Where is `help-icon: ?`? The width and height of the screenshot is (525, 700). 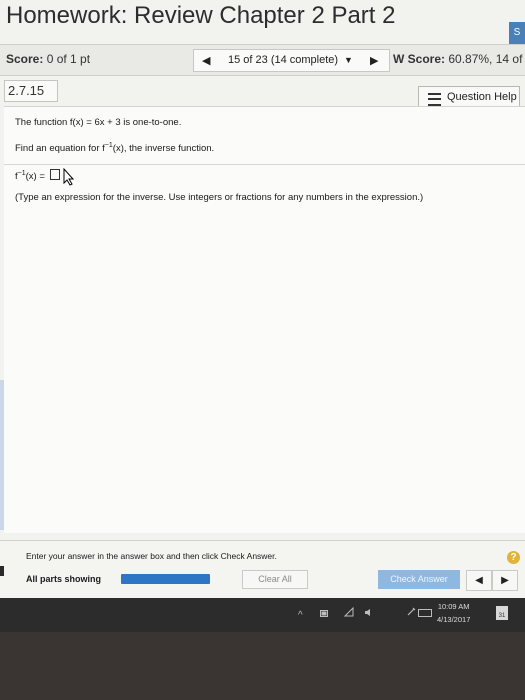
help-icon: ? is located at coordinates (513, 557).